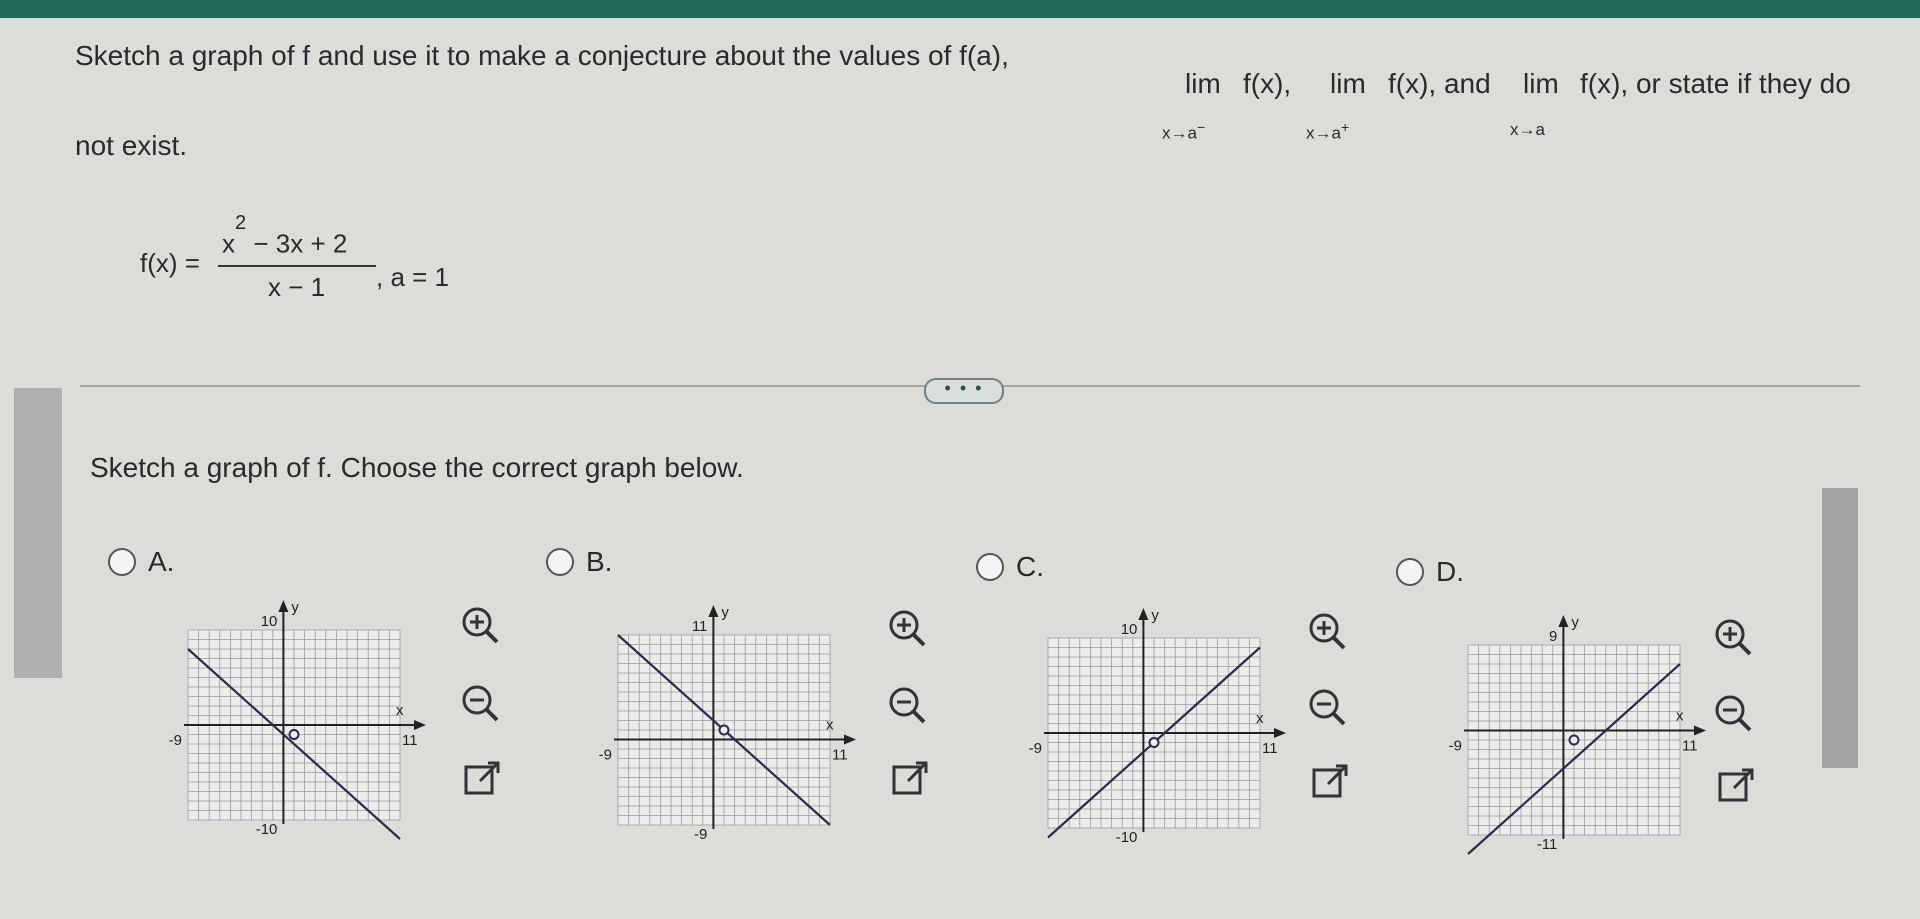 The height and width of the screenshot is (919, 1920). What do you see at coordinates (122, 562) in the screenshot?
I see `radio-option-a` at bounding box center [122, 562].